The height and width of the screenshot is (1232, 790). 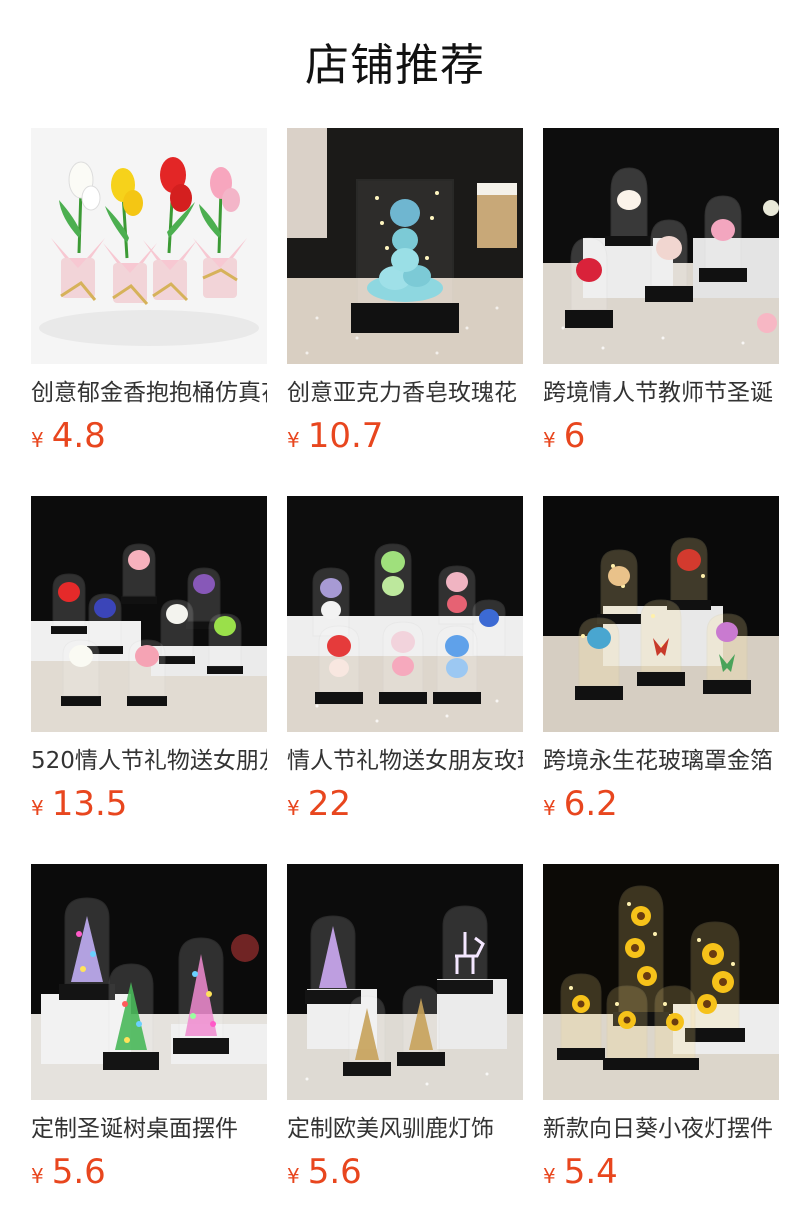 What do you see at coordinates (661, 761) in the screenshot?
I see `product-name: 跨境永生花玻璃罩金箔` at bounding box center [661, 761].